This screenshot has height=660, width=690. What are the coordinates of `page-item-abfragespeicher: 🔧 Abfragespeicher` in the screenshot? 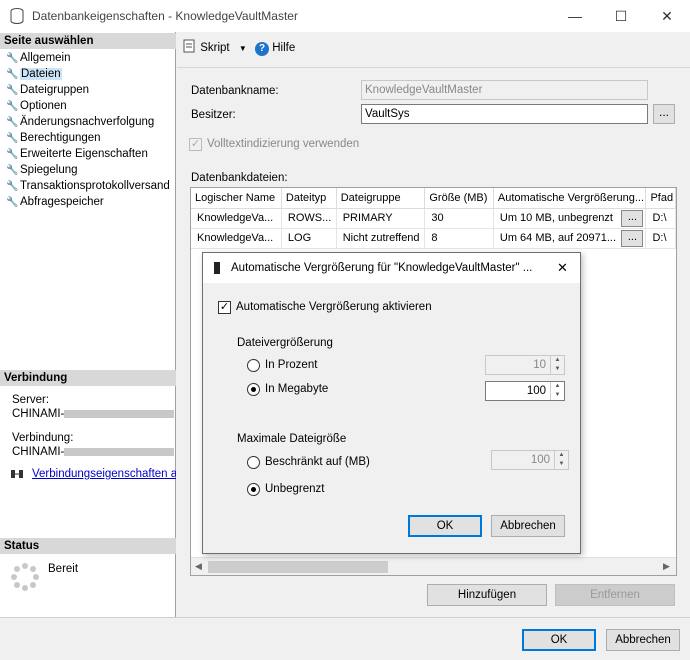 It's located at (55, 202).